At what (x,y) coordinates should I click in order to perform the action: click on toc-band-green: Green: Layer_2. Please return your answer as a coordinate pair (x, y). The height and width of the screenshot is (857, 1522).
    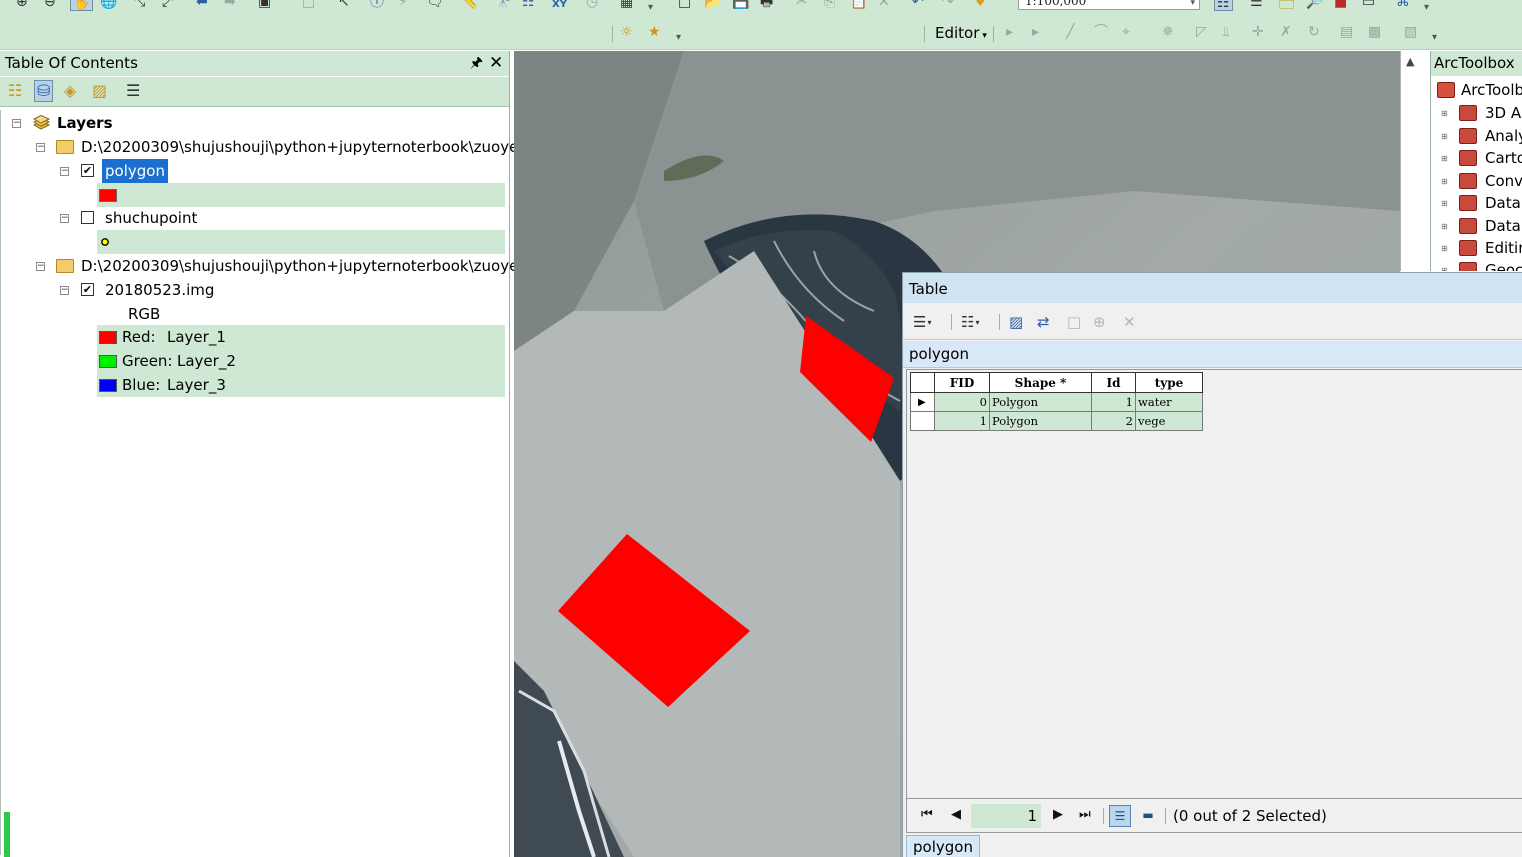
    Looking at the image, I should click on (301, 361).